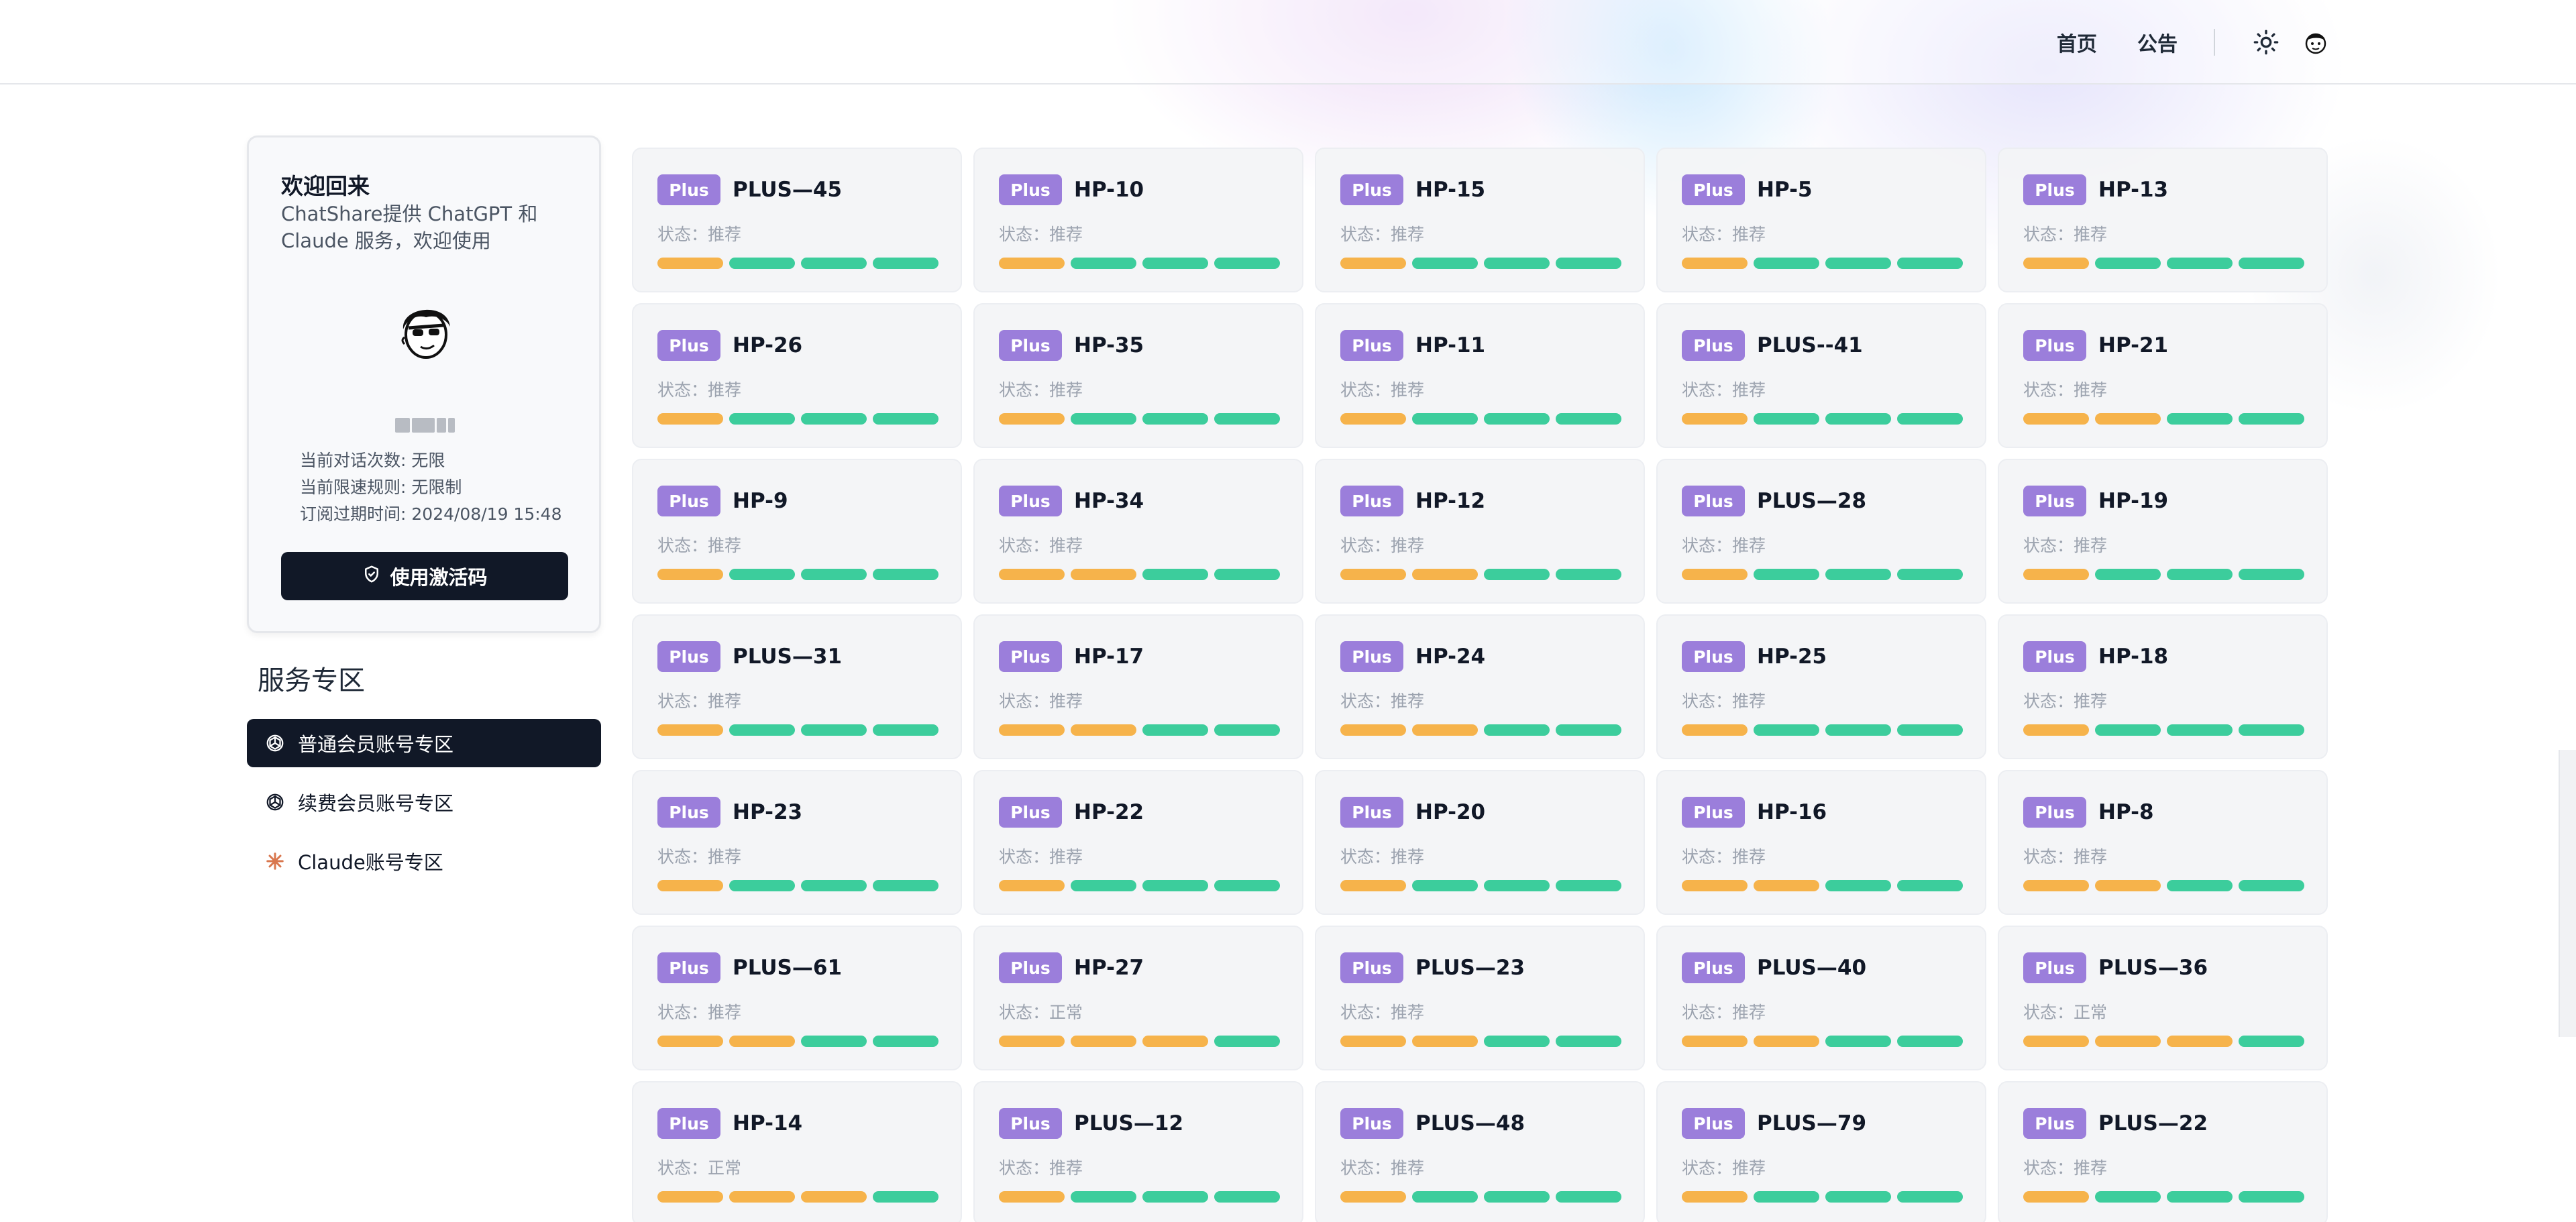 The image size is (2576, 1222). I want to click on account-card: Plus HP-19 状态：推荐, so click(2163, 531).